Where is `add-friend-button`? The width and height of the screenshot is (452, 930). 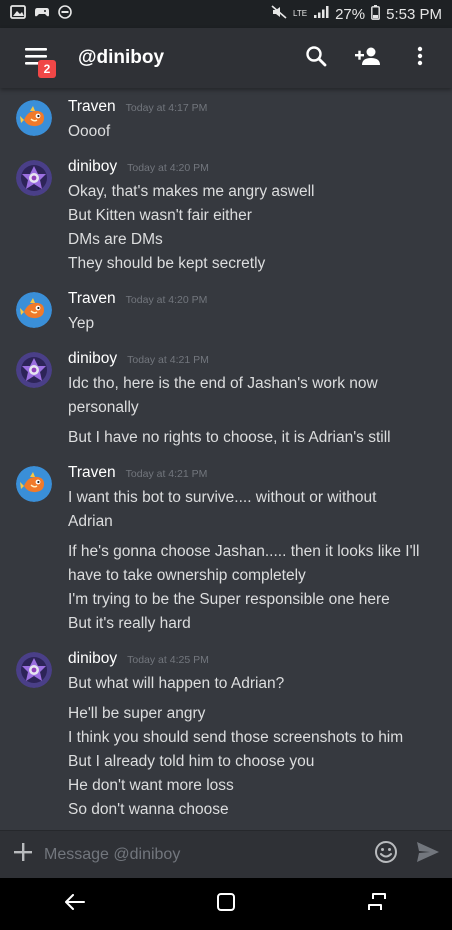 add-friend-button is located at coordinates (368, 58).